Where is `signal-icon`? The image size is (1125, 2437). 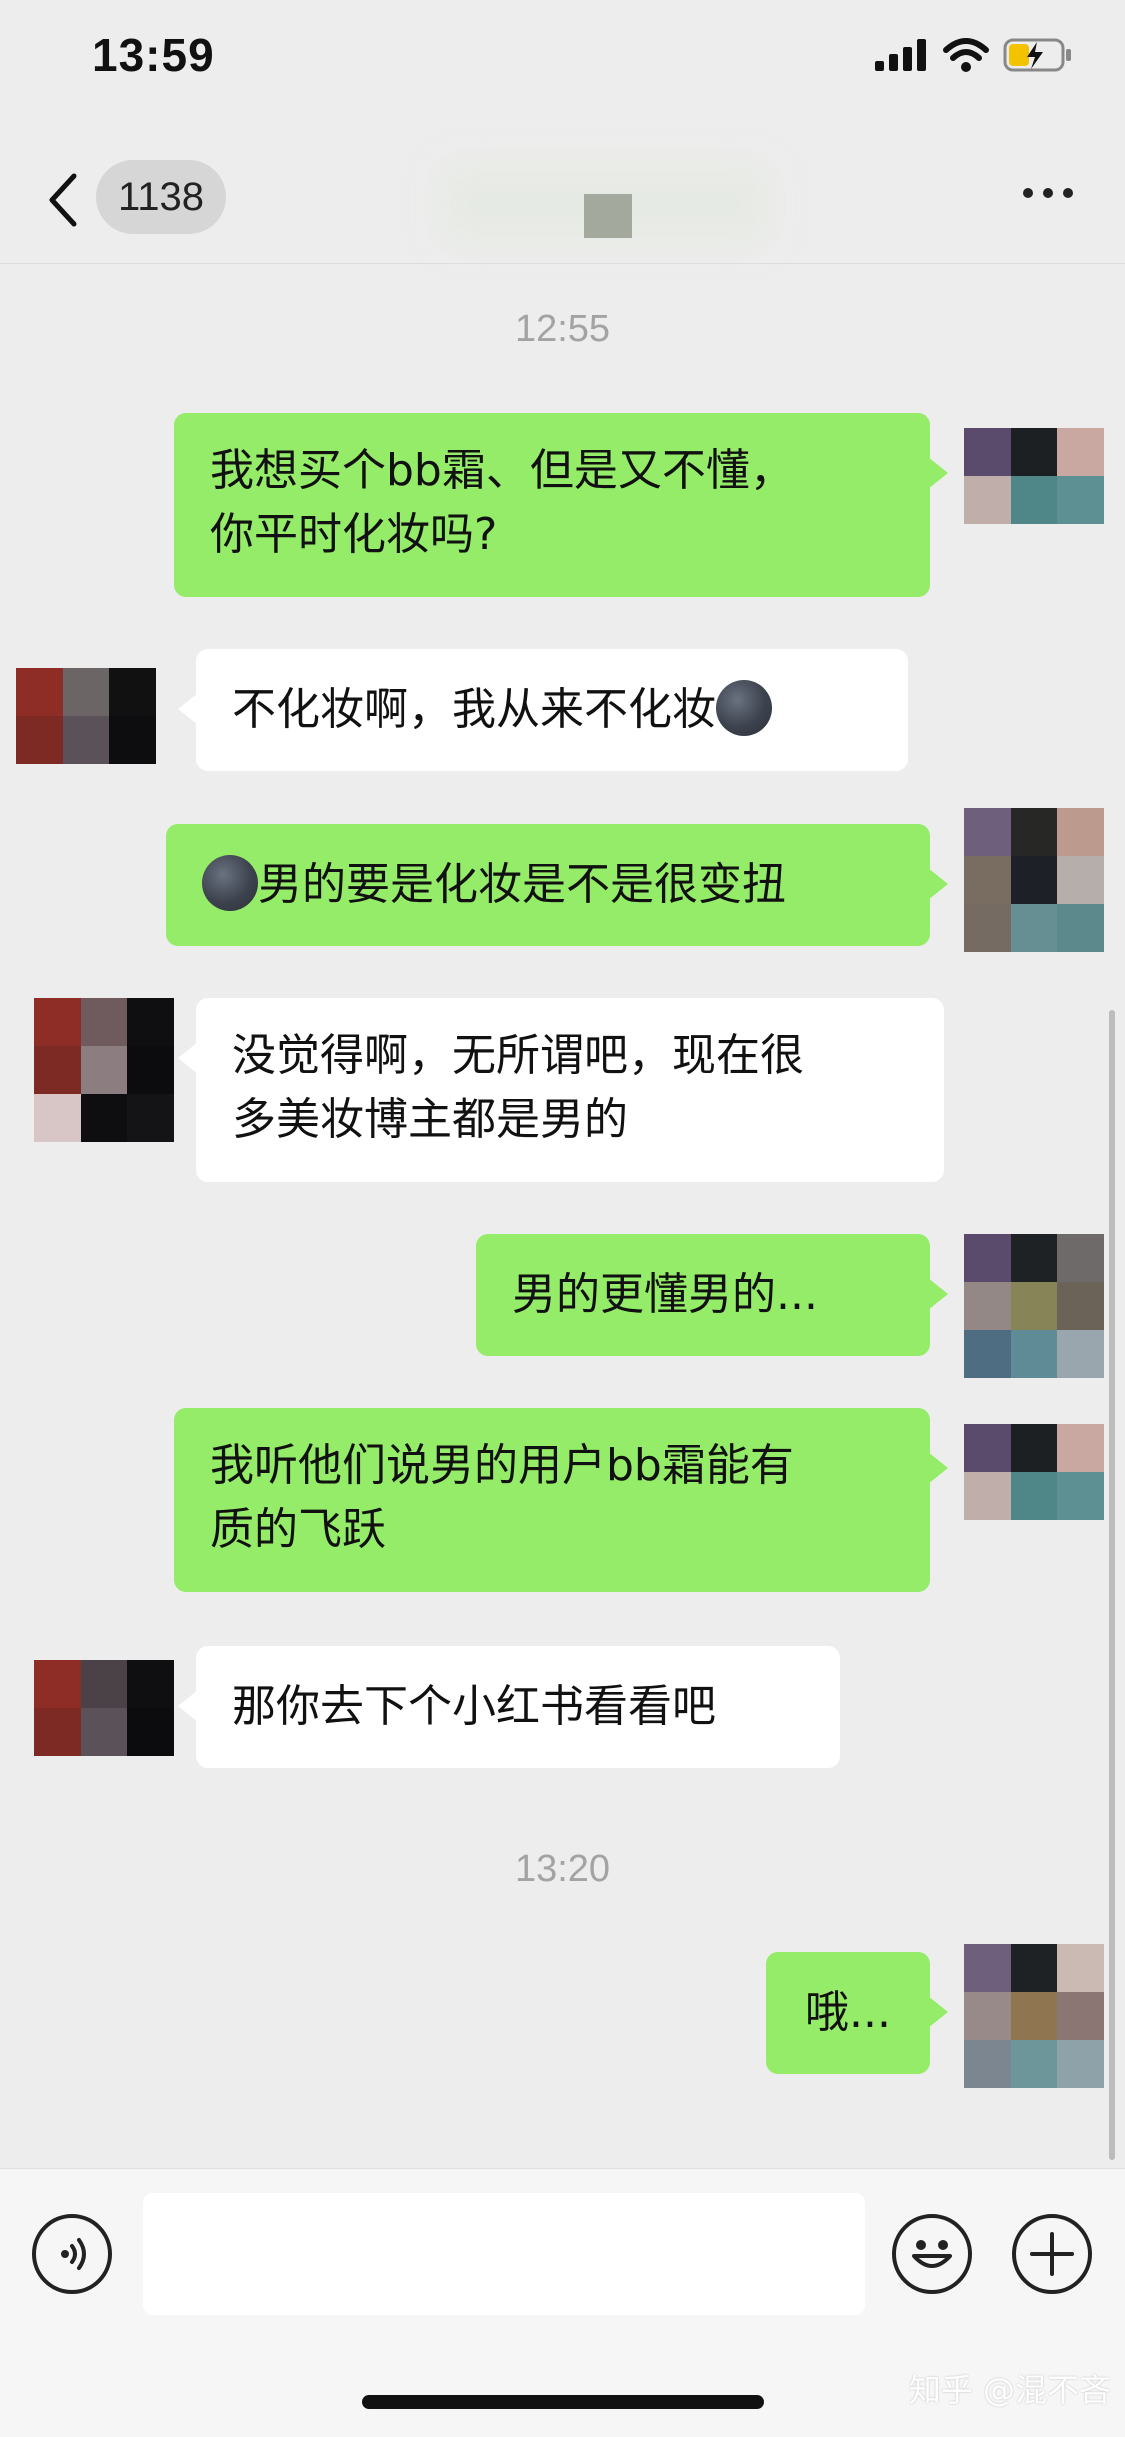 signal-icon is located at coordinates (900, 55).